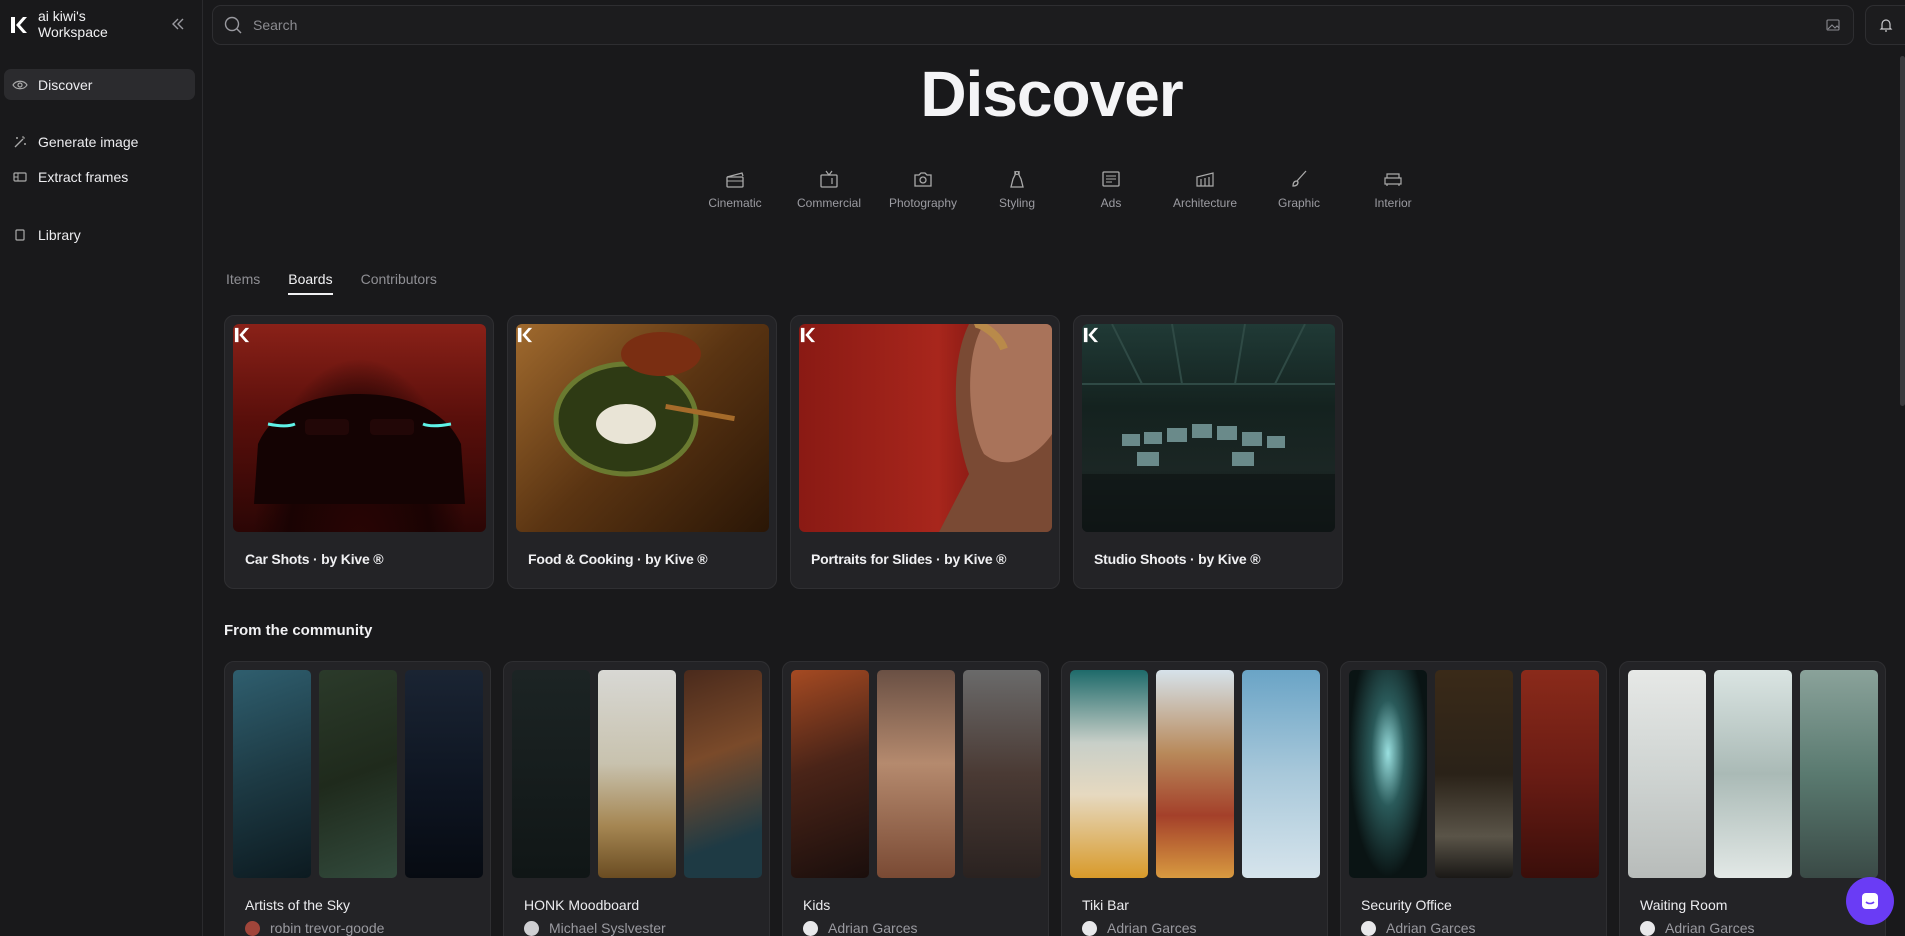 This screenshot has height=936, width=1905. I want to click on category-styling: Styling, so click(1017, 189).